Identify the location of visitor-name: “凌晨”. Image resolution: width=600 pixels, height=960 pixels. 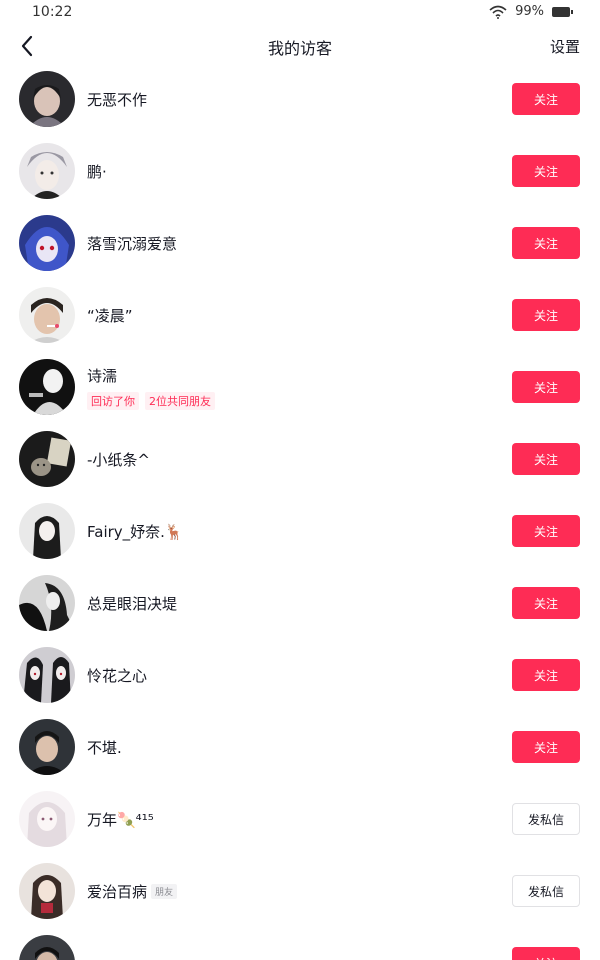
(110, 315).